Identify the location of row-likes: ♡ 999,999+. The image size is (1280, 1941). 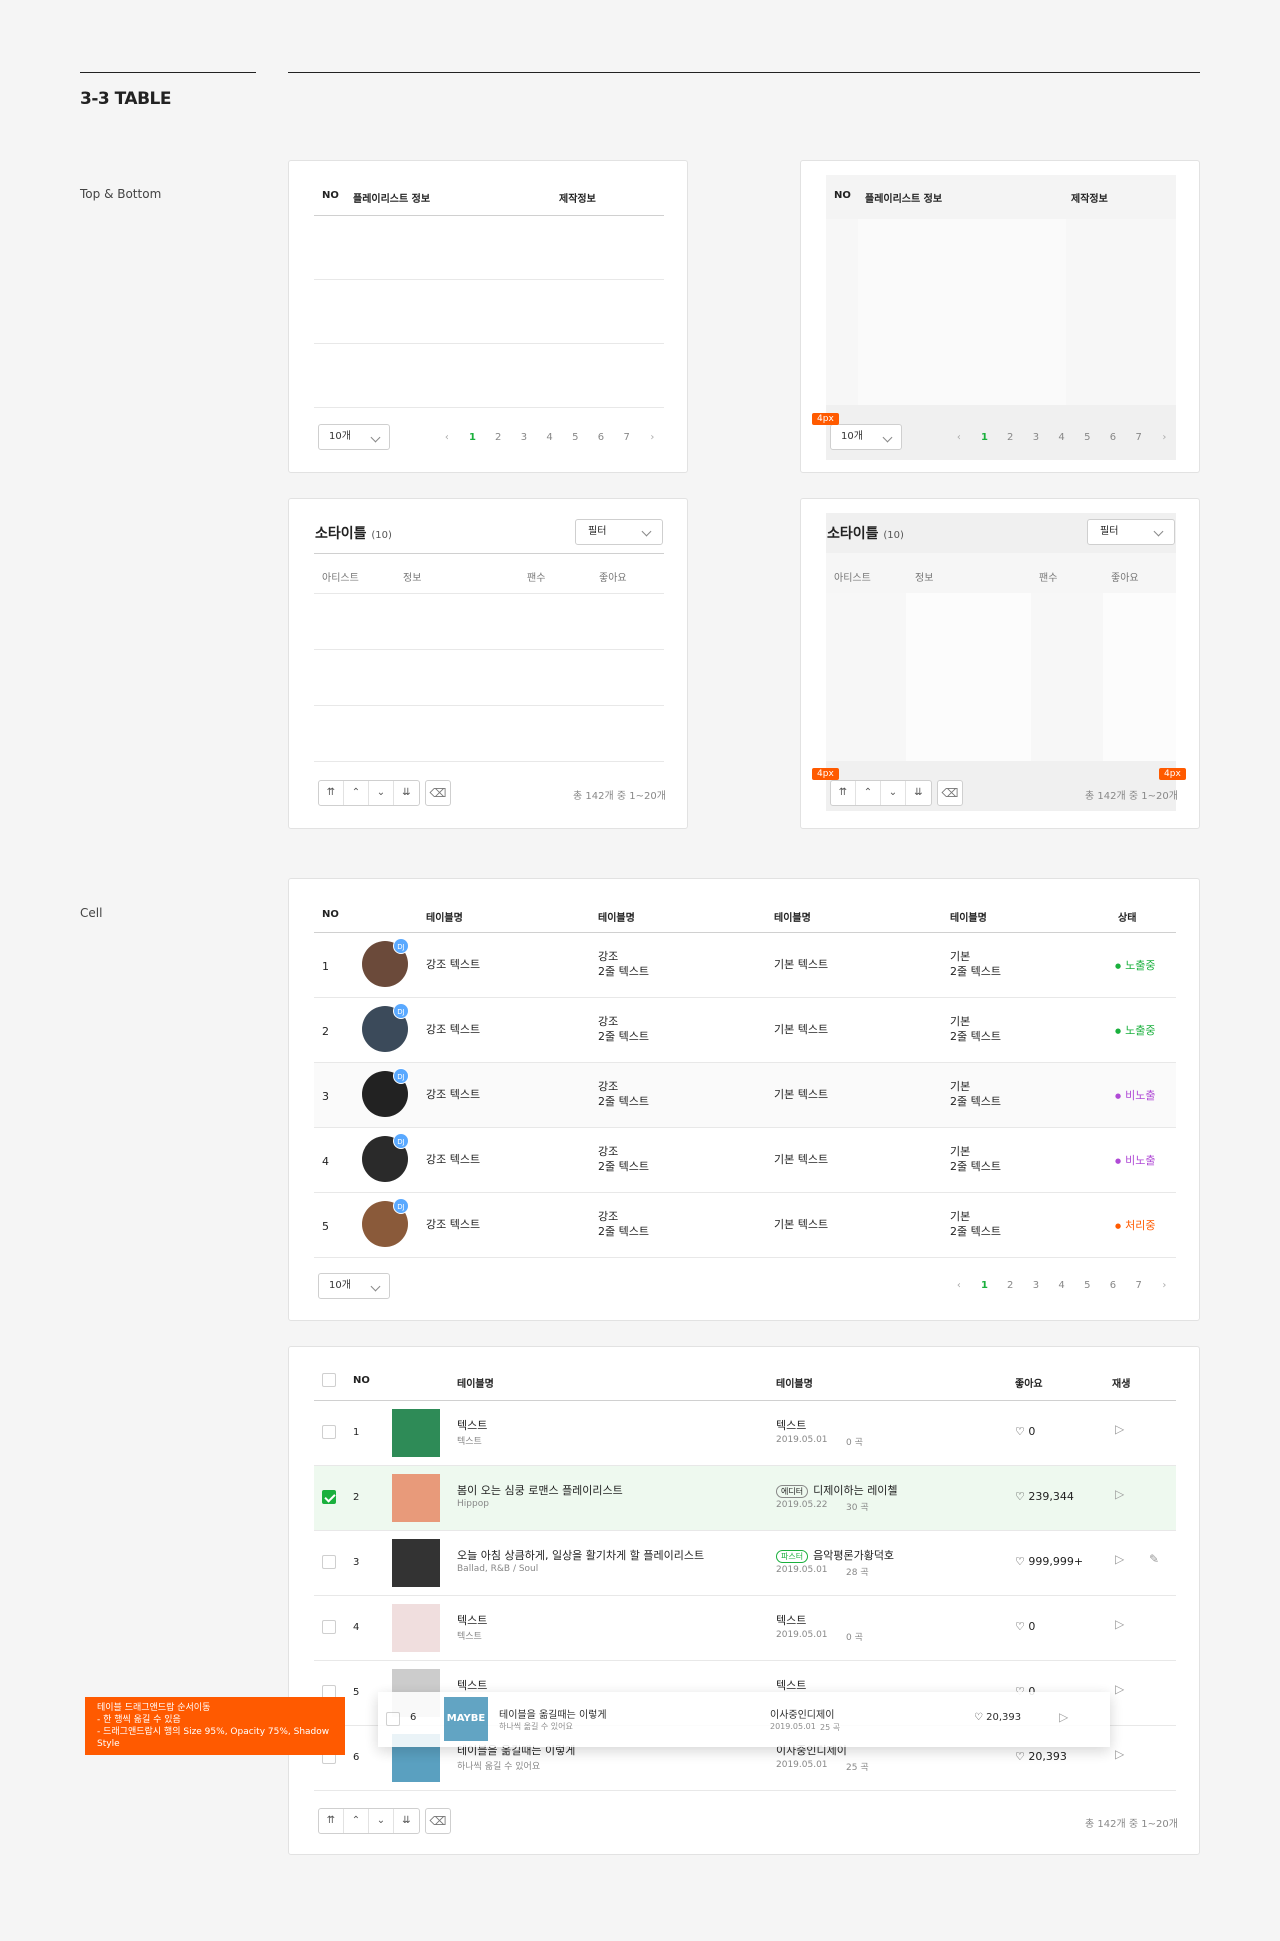
(1049, 1561).